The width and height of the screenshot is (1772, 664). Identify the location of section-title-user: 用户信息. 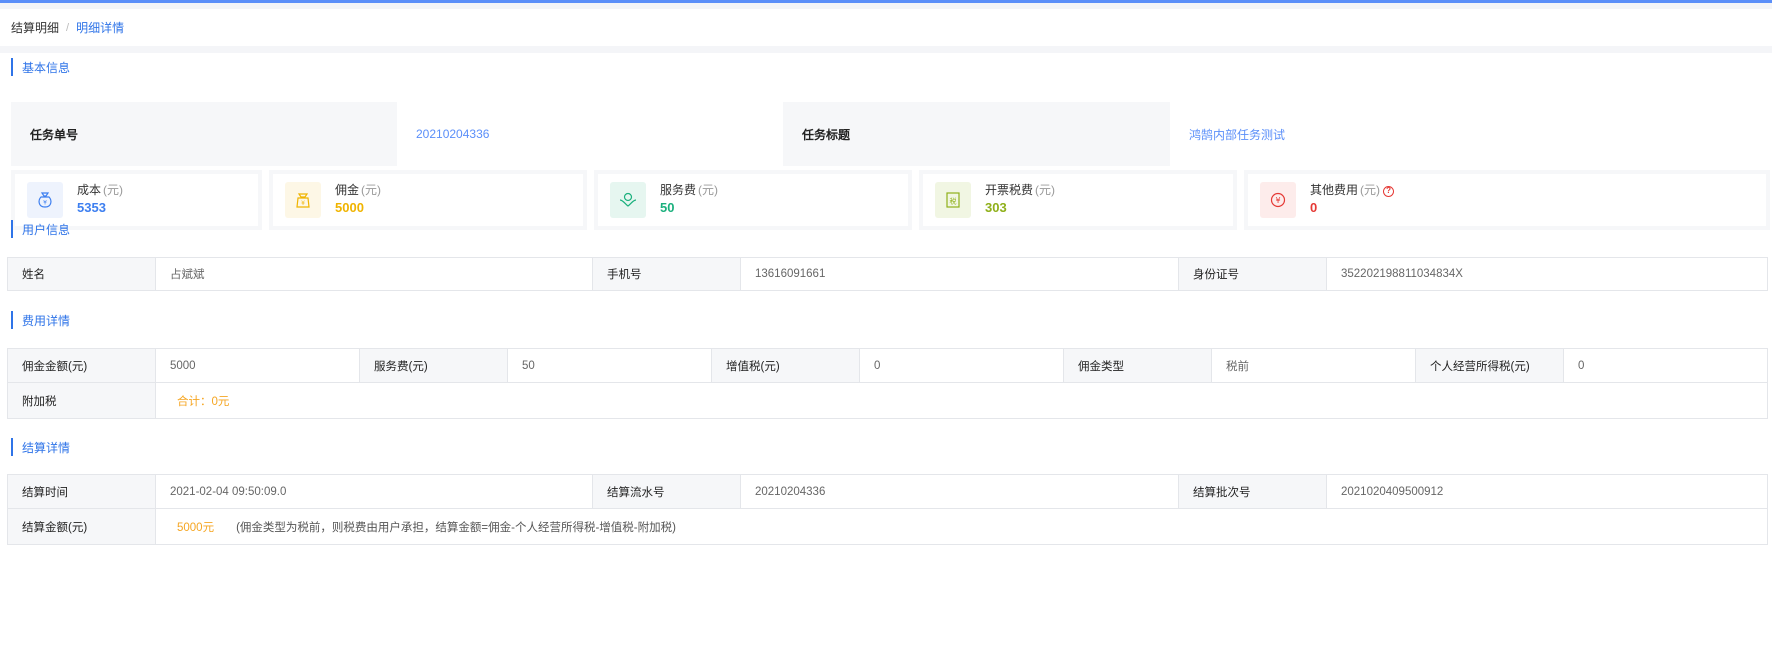
(40, 229).